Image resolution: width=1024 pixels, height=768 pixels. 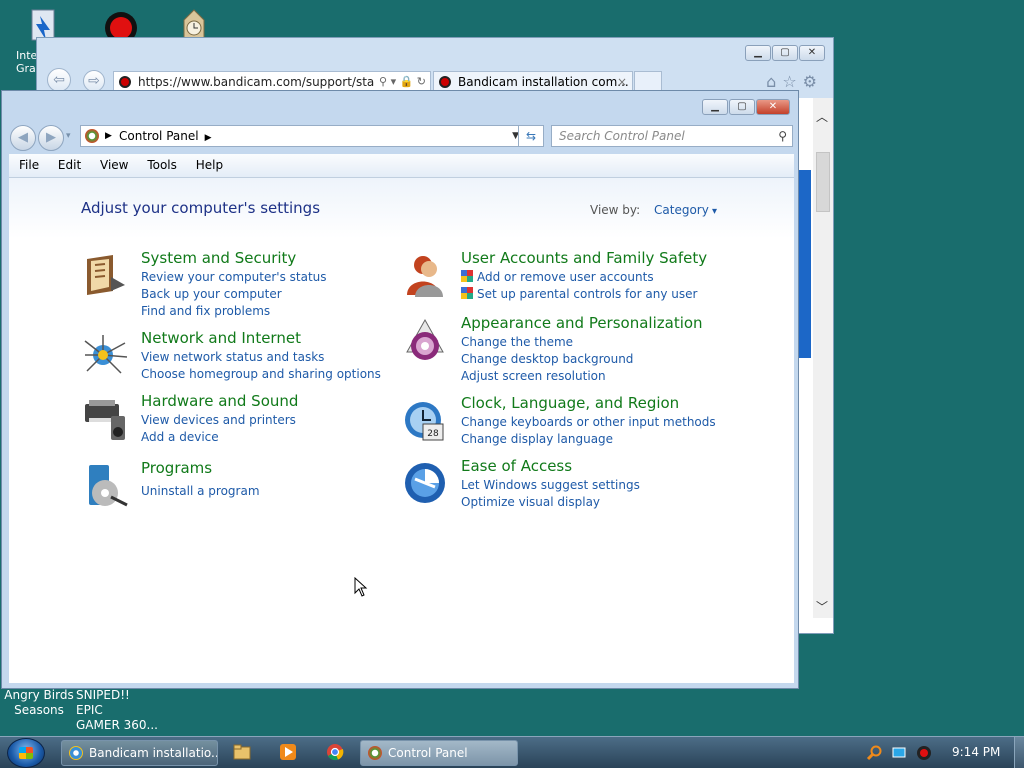 I want to click on ease-of-access-icon, so click(x=425, y=483).